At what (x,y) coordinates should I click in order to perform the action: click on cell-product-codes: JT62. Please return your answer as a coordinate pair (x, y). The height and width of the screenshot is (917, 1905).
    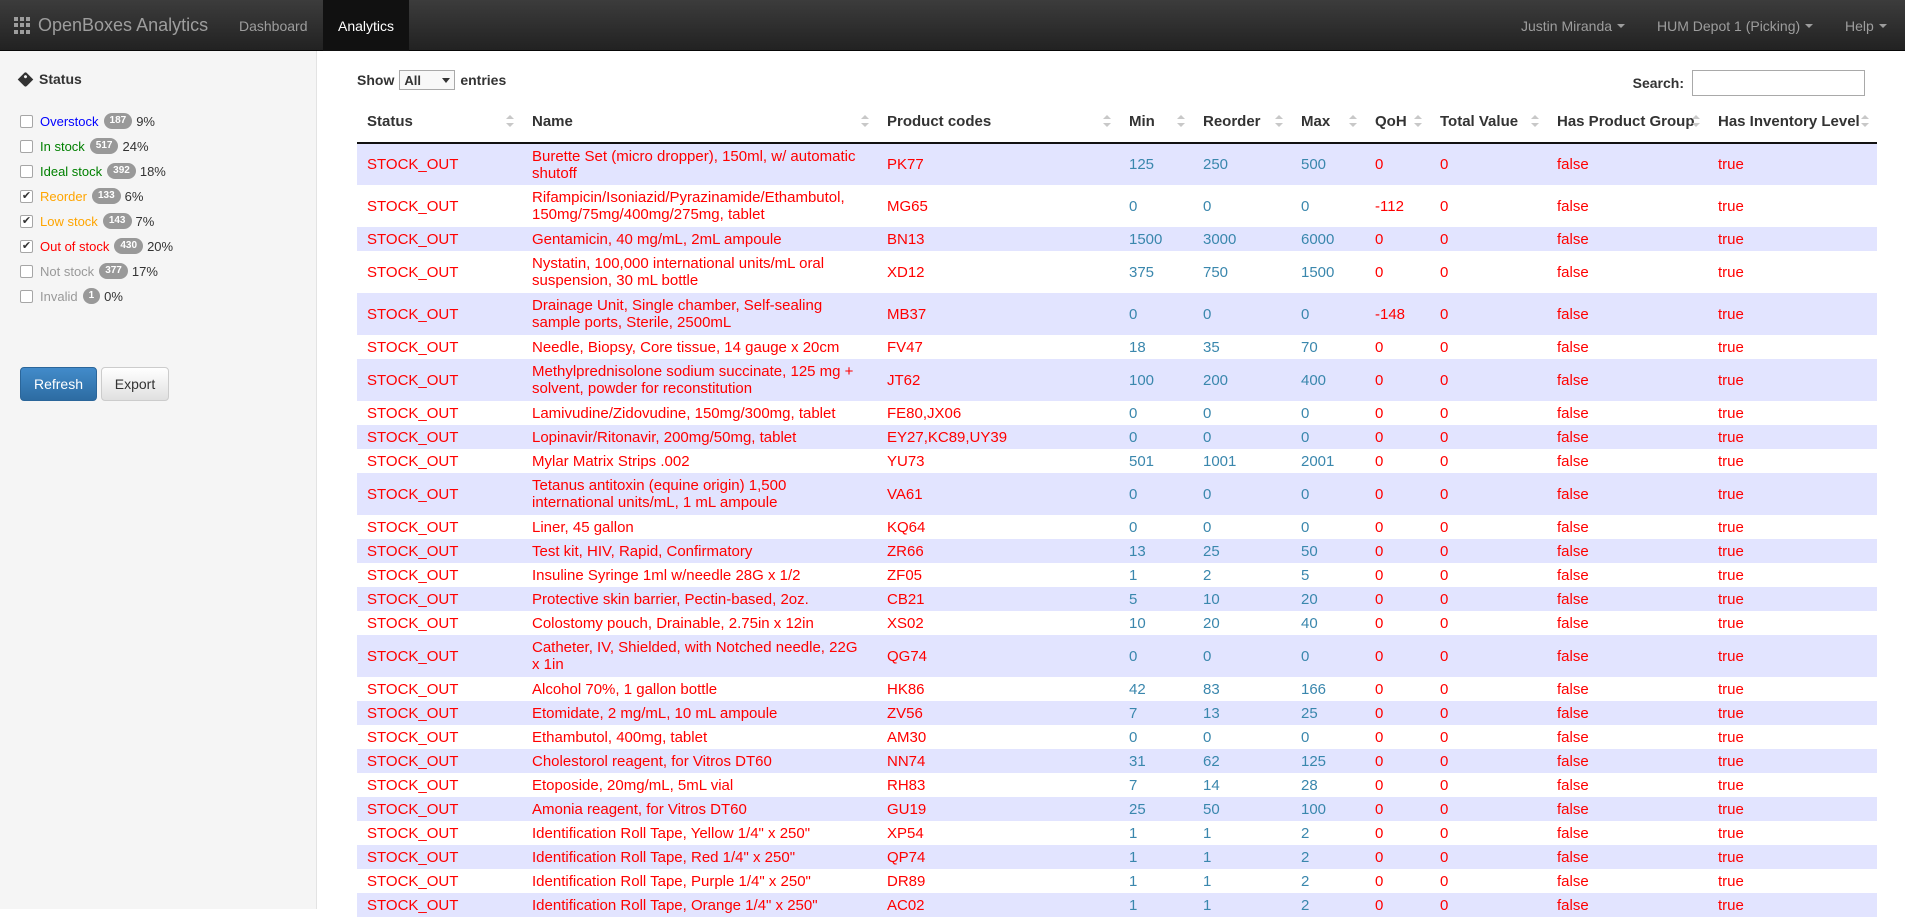
    Looking at the image, I should click on (998, 380).